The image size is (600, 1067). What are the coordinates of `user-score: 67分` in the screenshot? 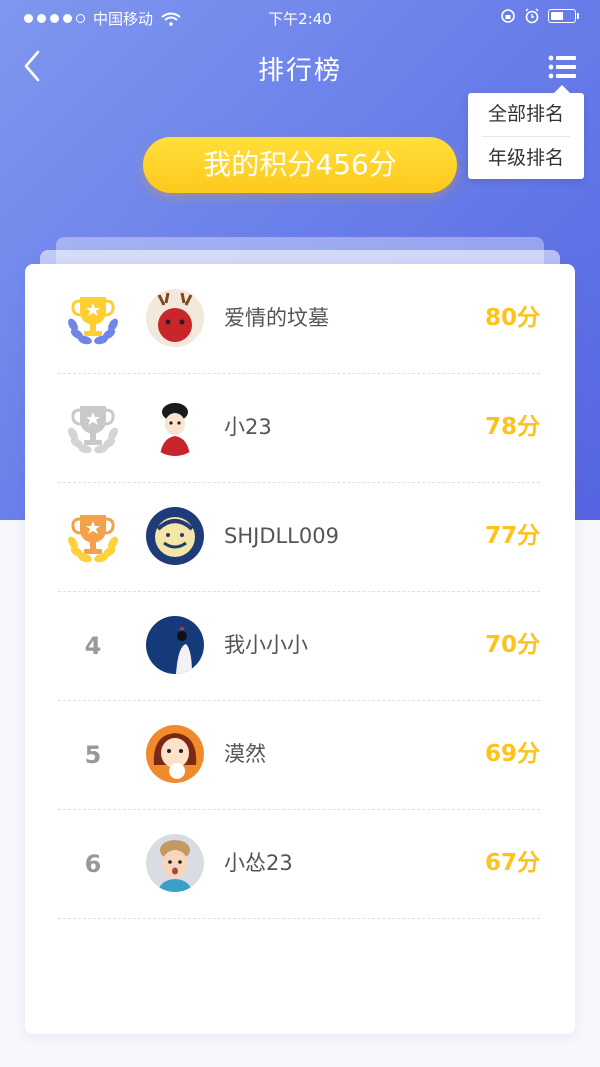 It's located at (512, 863).